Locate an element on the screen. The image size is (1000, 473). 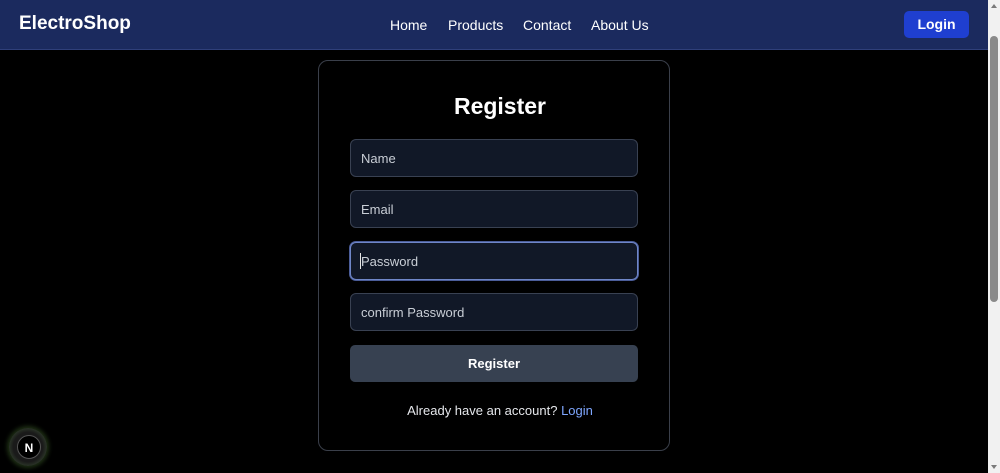
nav-about-us: About Us is located at coordinates (620, 25).